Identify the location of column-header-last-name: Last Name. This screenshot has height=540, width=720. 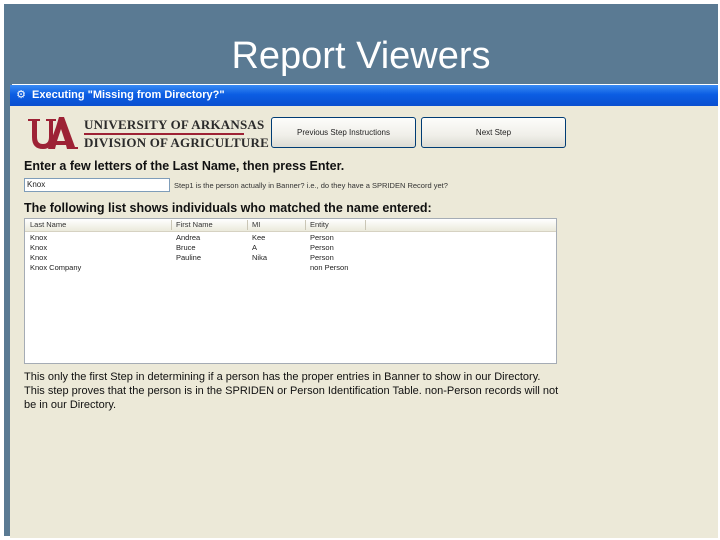
(48, 225).